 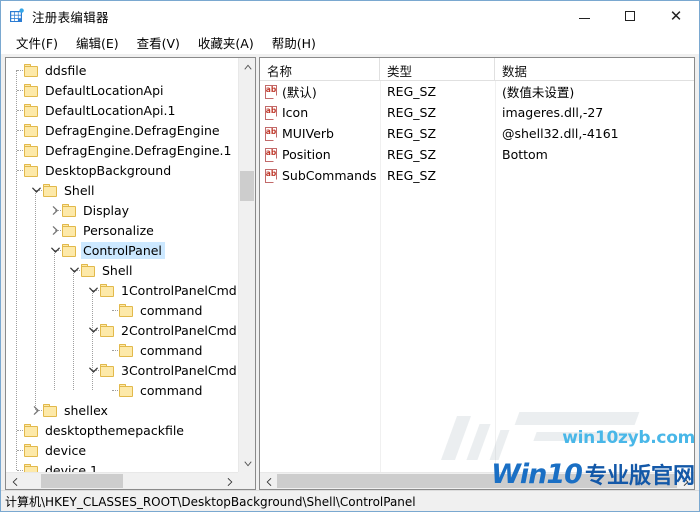 What do you see at coordinates (477, 154) in the screenshot?
I see `value-row: ab Position REG_SZ Bottom` at bounding box center [477, 154].